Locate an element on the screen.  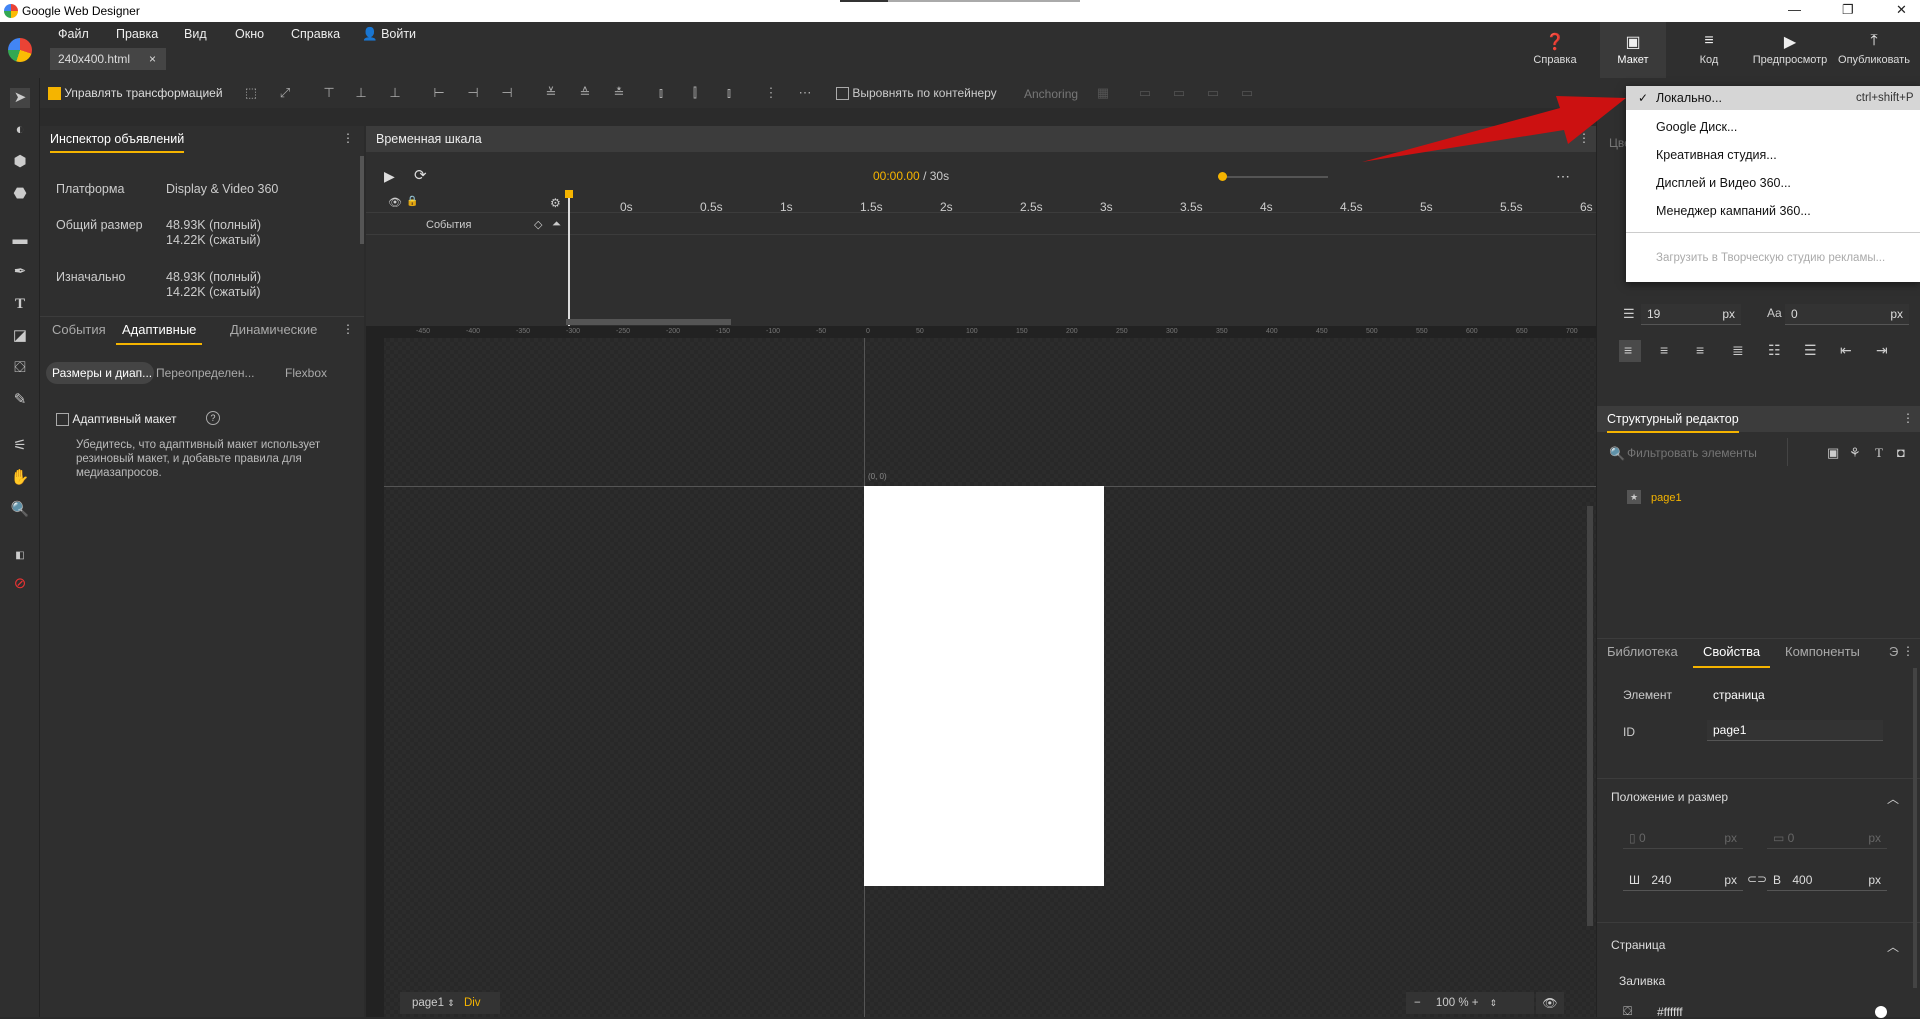
preview-button: ▶ Предпросмотр is located at coordinates (1790, 49).